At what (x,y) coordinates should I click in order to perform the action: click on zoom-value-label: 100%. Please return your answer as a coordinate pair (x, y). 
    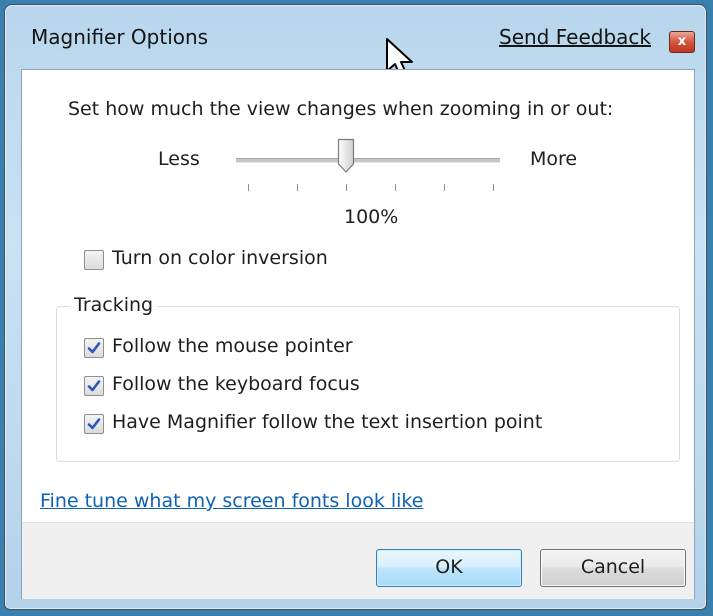
    Looking at the image, I should click on (371, 217).